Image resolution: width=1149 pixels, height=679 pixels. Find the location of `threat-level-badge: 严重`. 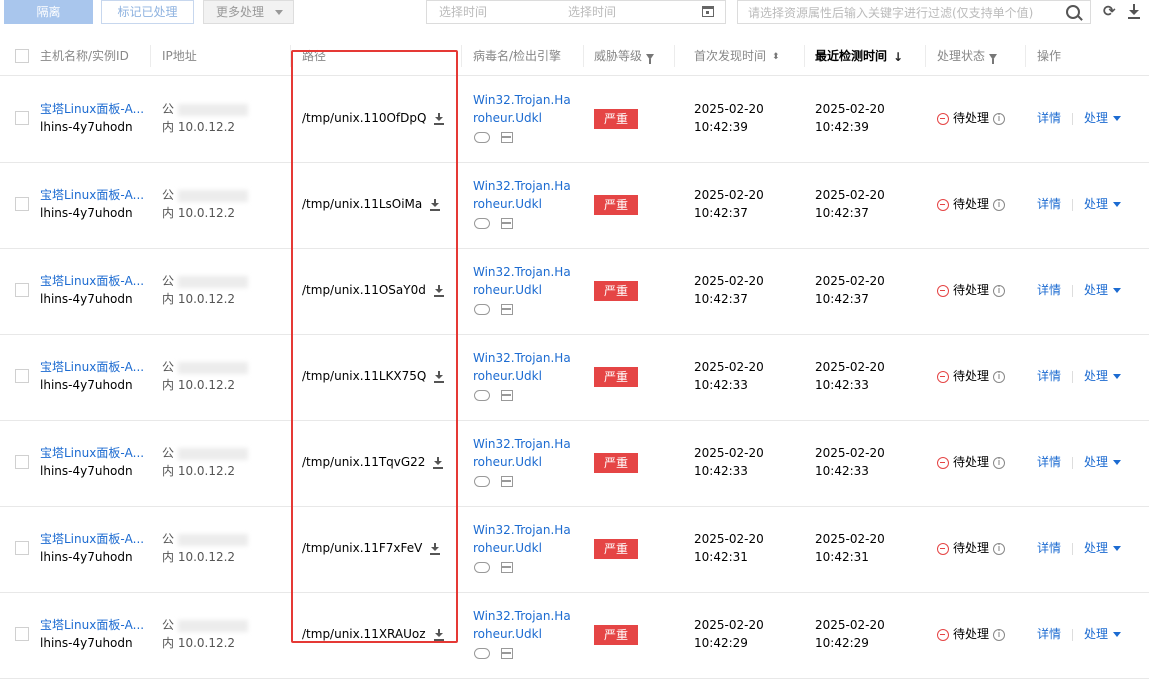

threat-level-badge: 严重 is located at coordinates (616, 205).